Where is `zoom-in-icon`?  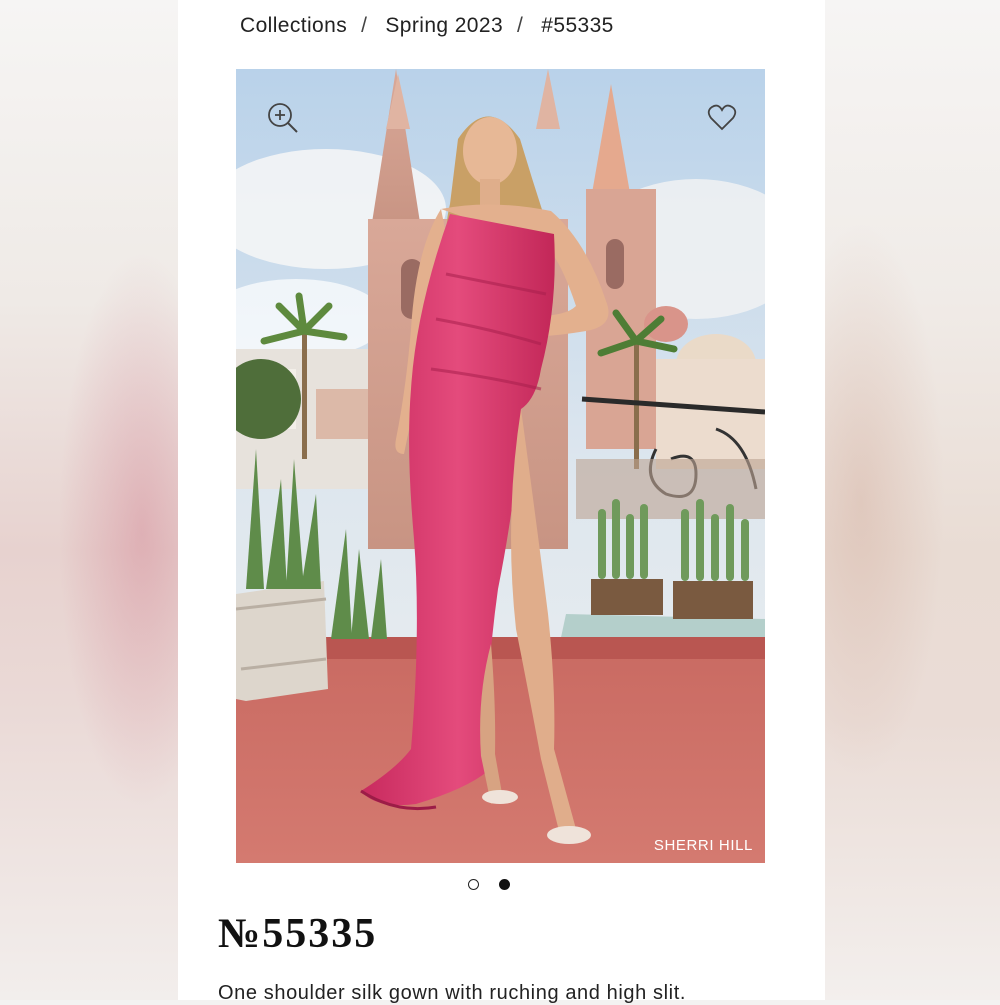 zoom-in-icon is located at coordinates (283, 118).